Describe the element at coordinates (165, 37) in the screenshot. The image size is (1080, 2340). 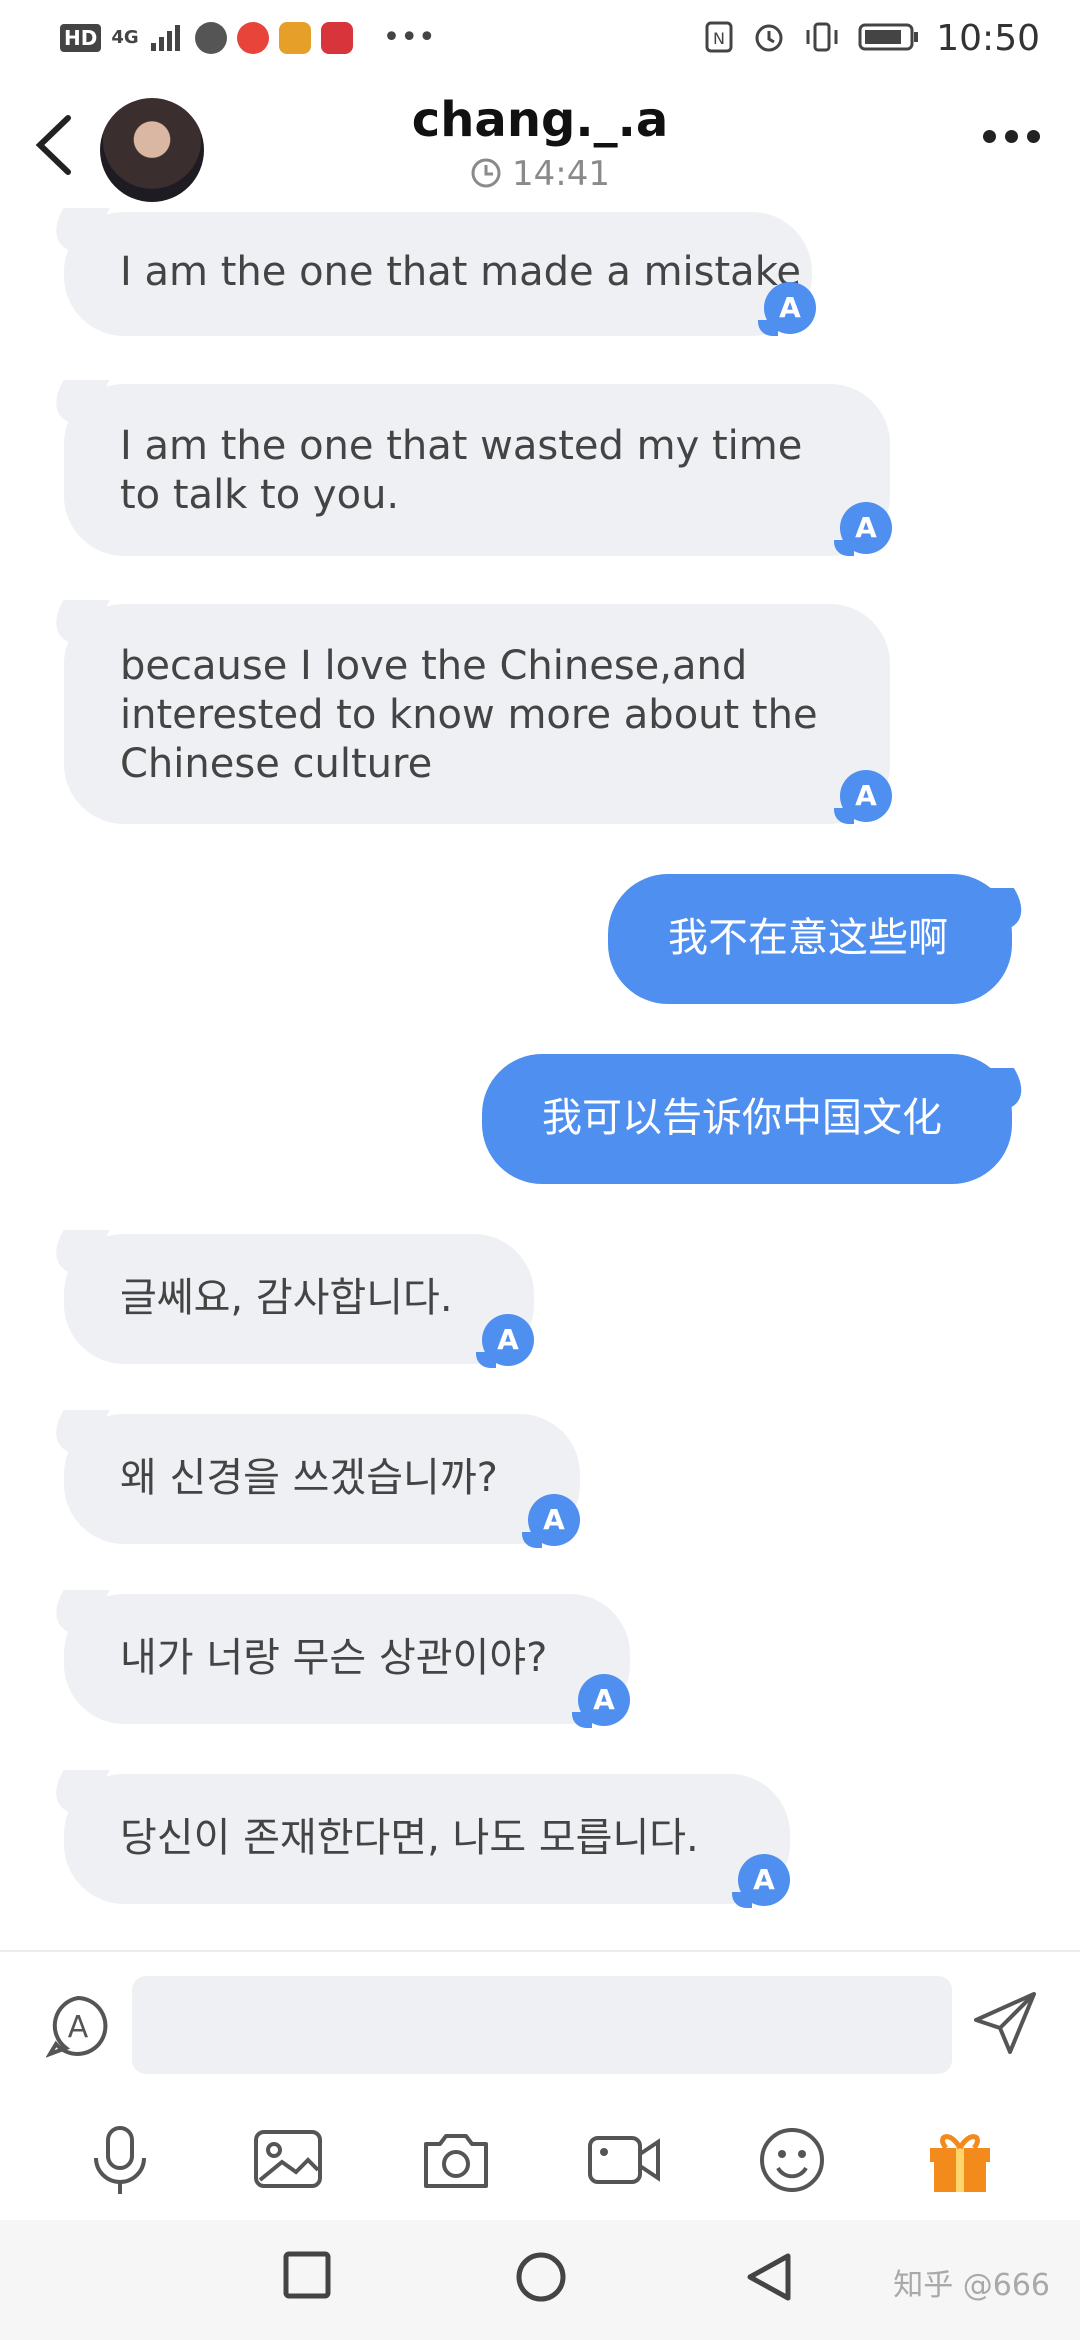
I see `signal-icon` at that location.